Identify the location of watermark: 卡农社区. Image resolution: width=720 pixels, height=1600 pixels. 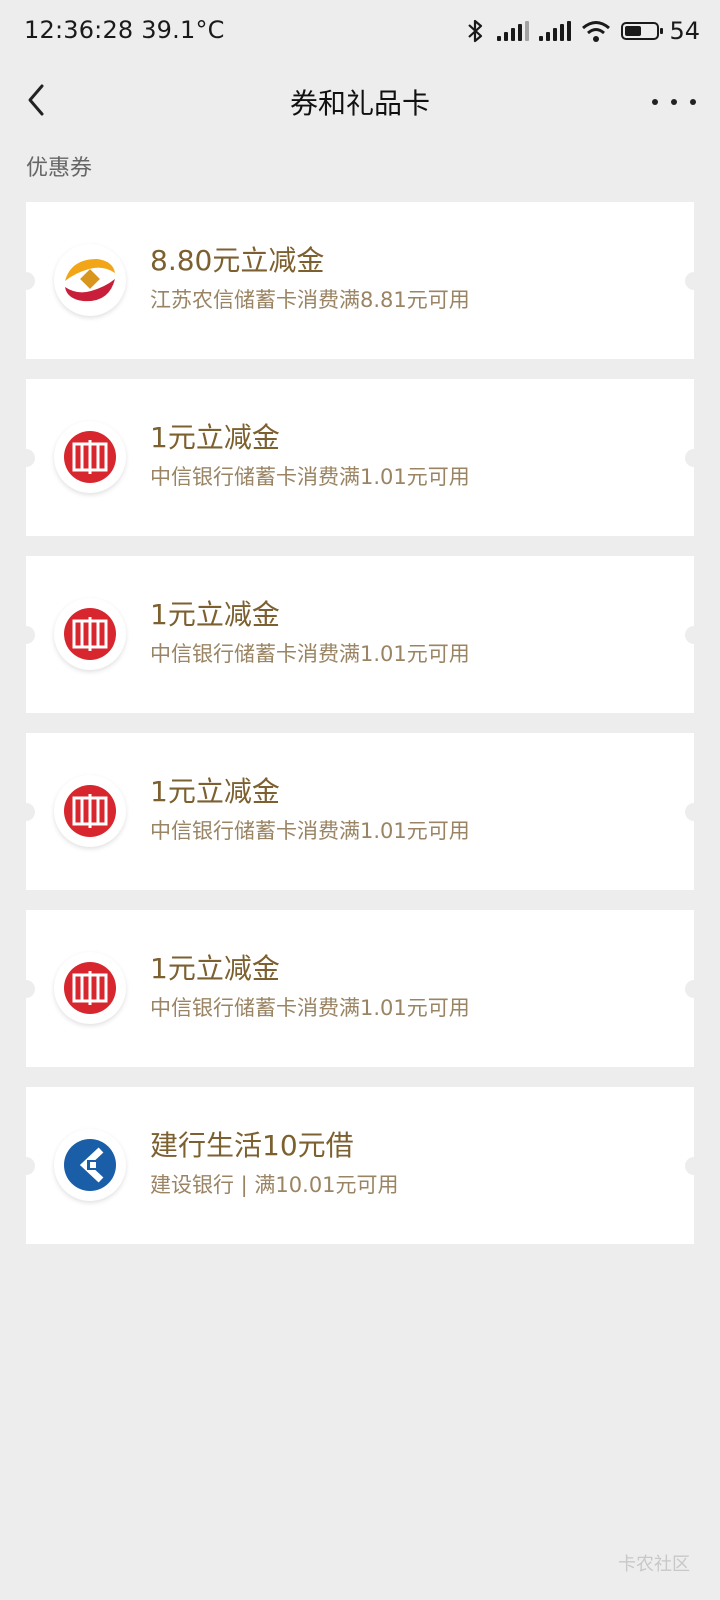
(654, 1564).